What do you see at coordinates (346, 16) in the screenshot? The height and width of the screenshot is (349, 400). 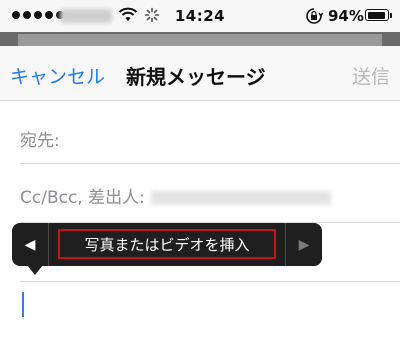 I see `battery-percentage: 94%` at bounding box center [346, 16].